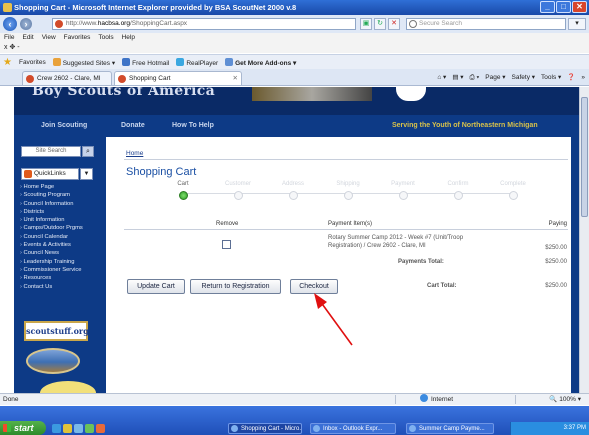 Image resolution: width=589 pixels, height=435 pixels. What do you see at coordinates (151, 63) in the screenshot?
I see `fav-hotmail-label: Free Hotmail` at bounding box center [151, 63].